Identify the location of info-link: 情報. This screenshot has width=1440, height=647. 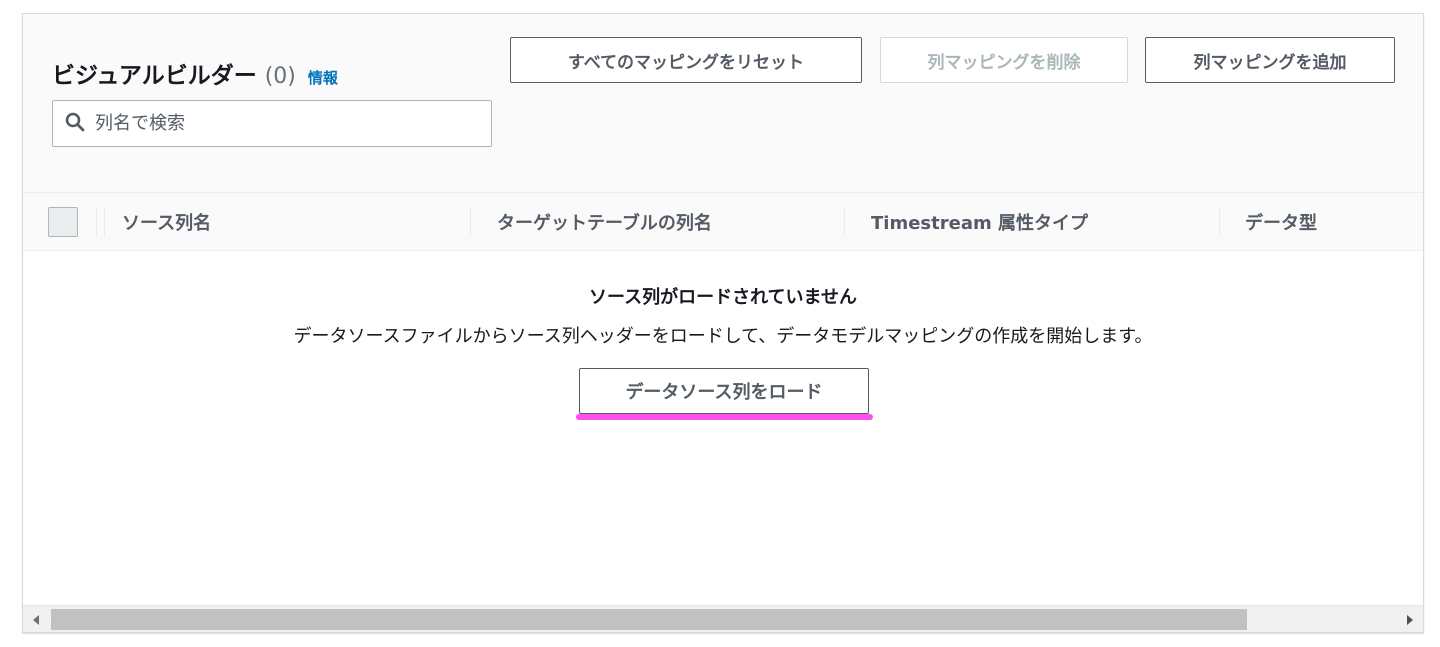
(323, 77).